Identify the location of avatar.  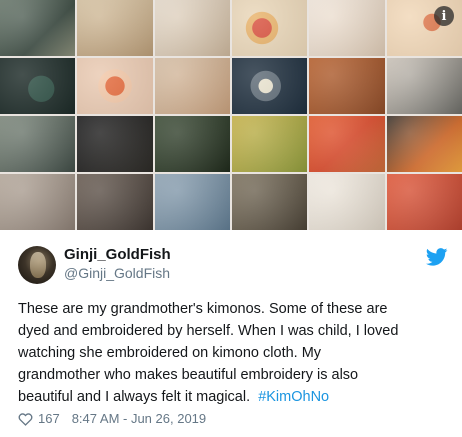
(37, 265).